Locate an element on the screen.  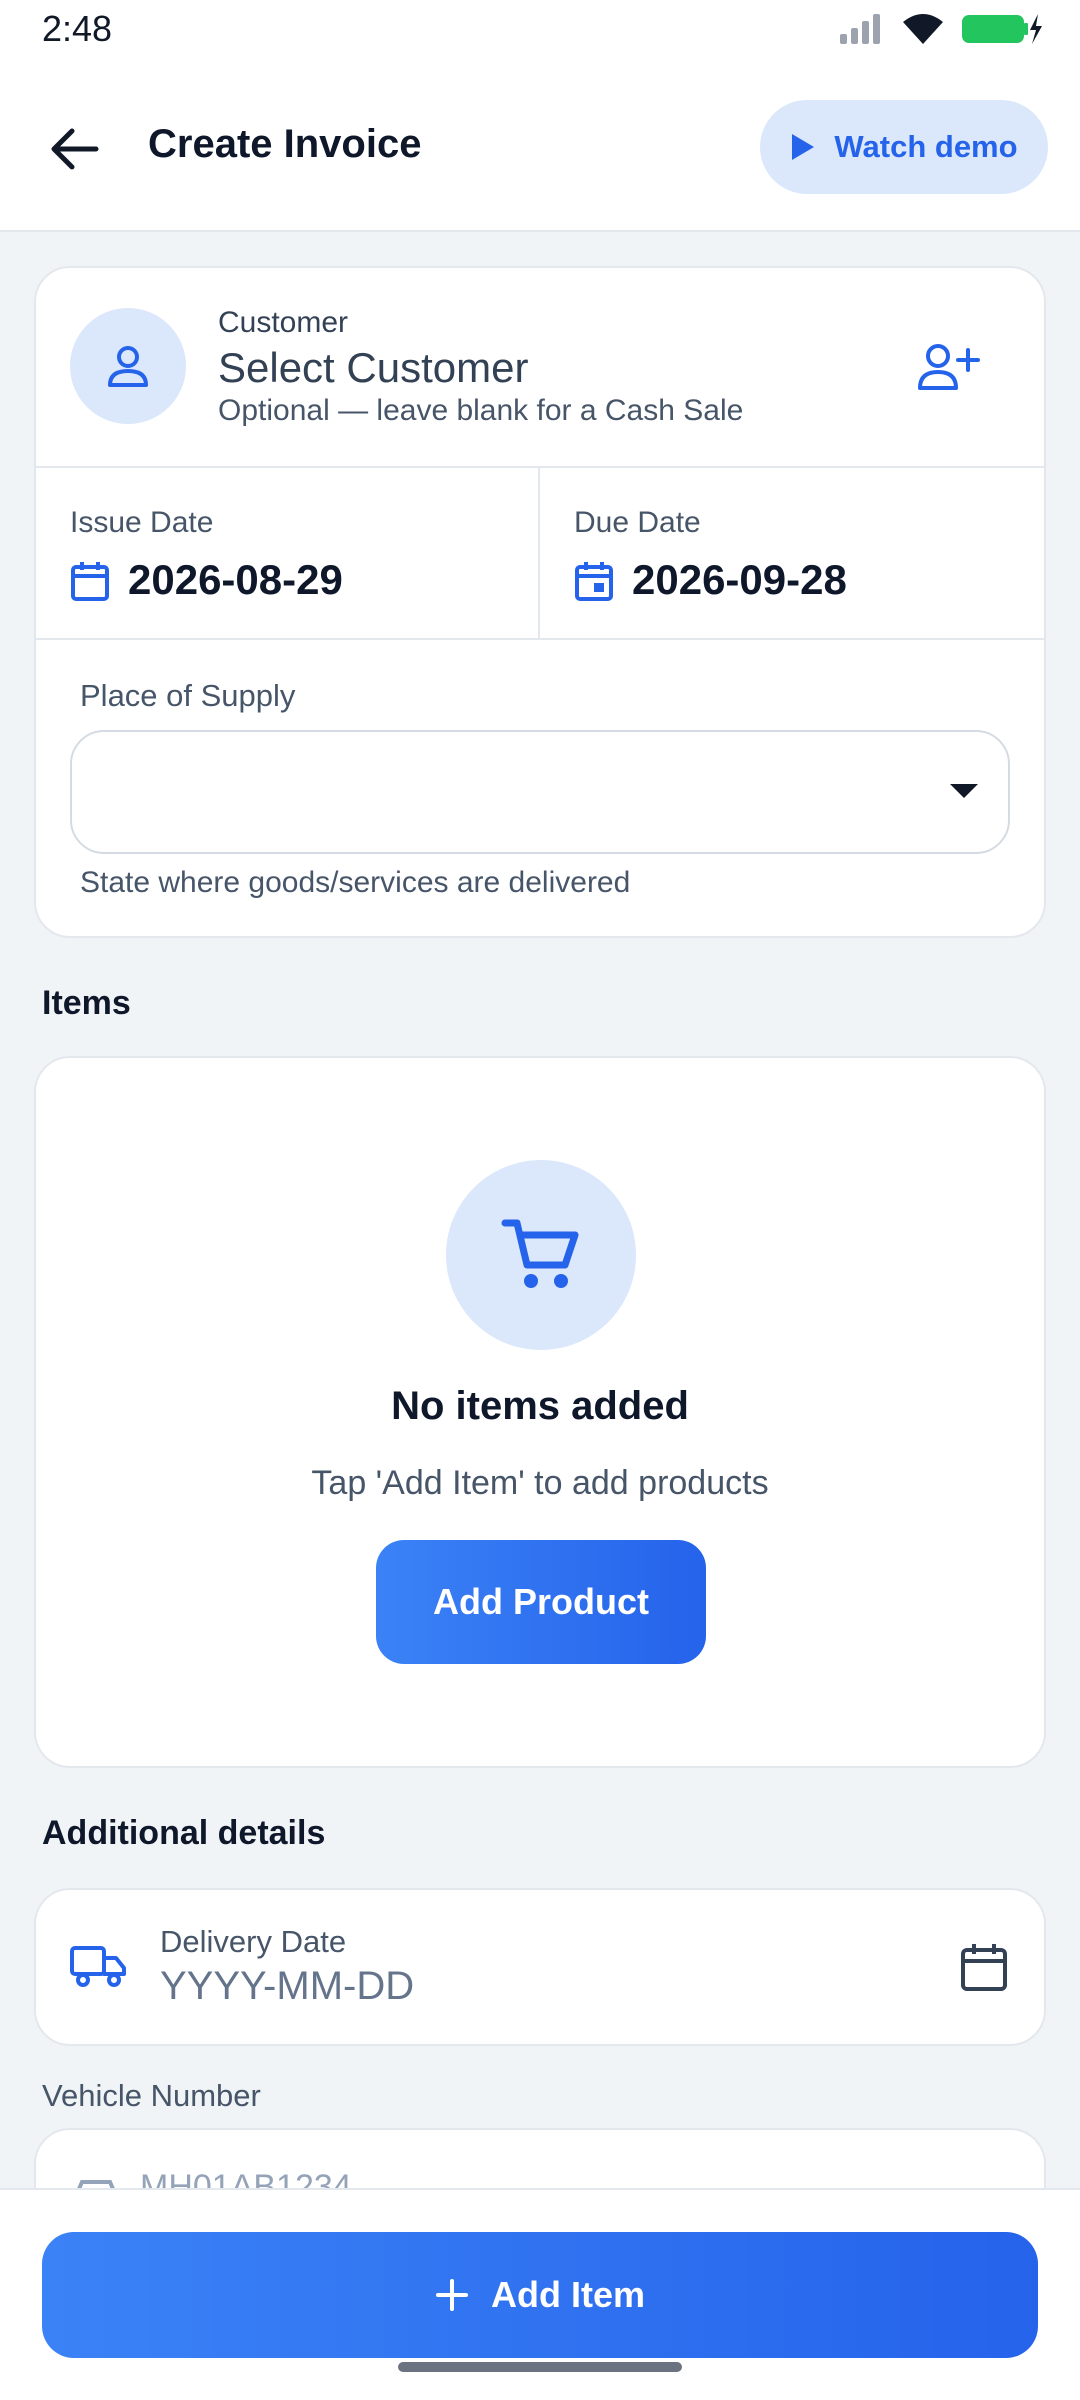
due-date-field: Due Date 2026-09-28 is located at coordinates (792, 553).